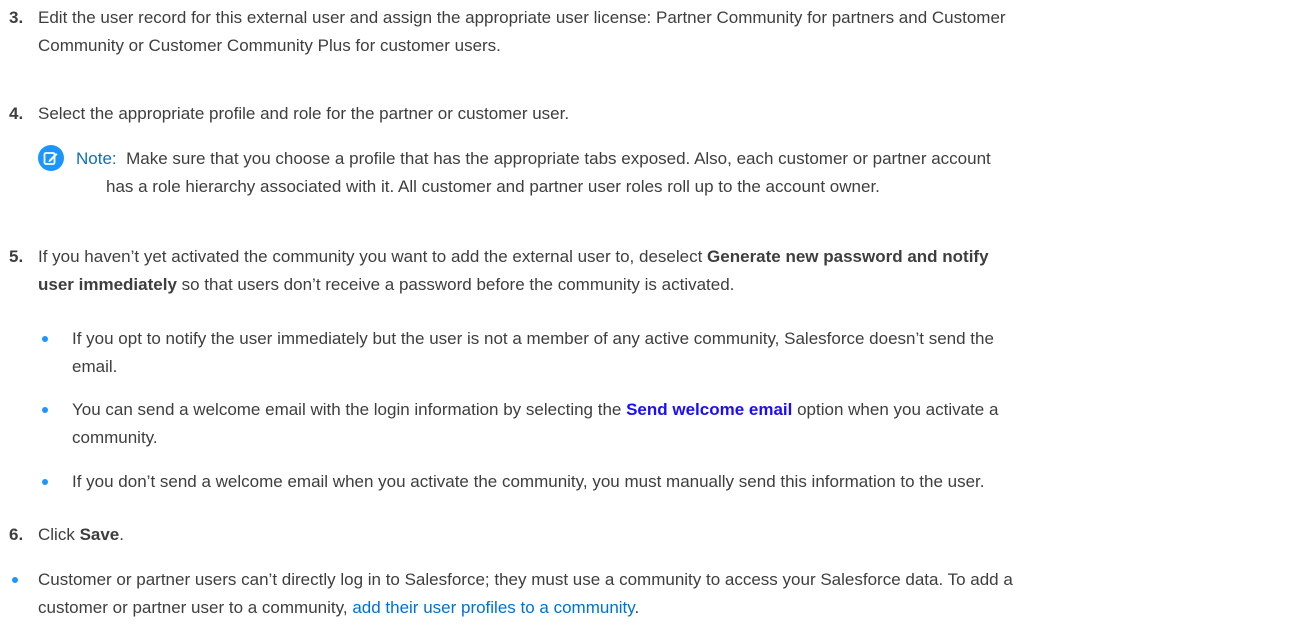 The height and width of the screenshot is (643, 1308). Describe the element at coordinates (96, 158) in the screenshot. I see `note-label: Note:` at that location.